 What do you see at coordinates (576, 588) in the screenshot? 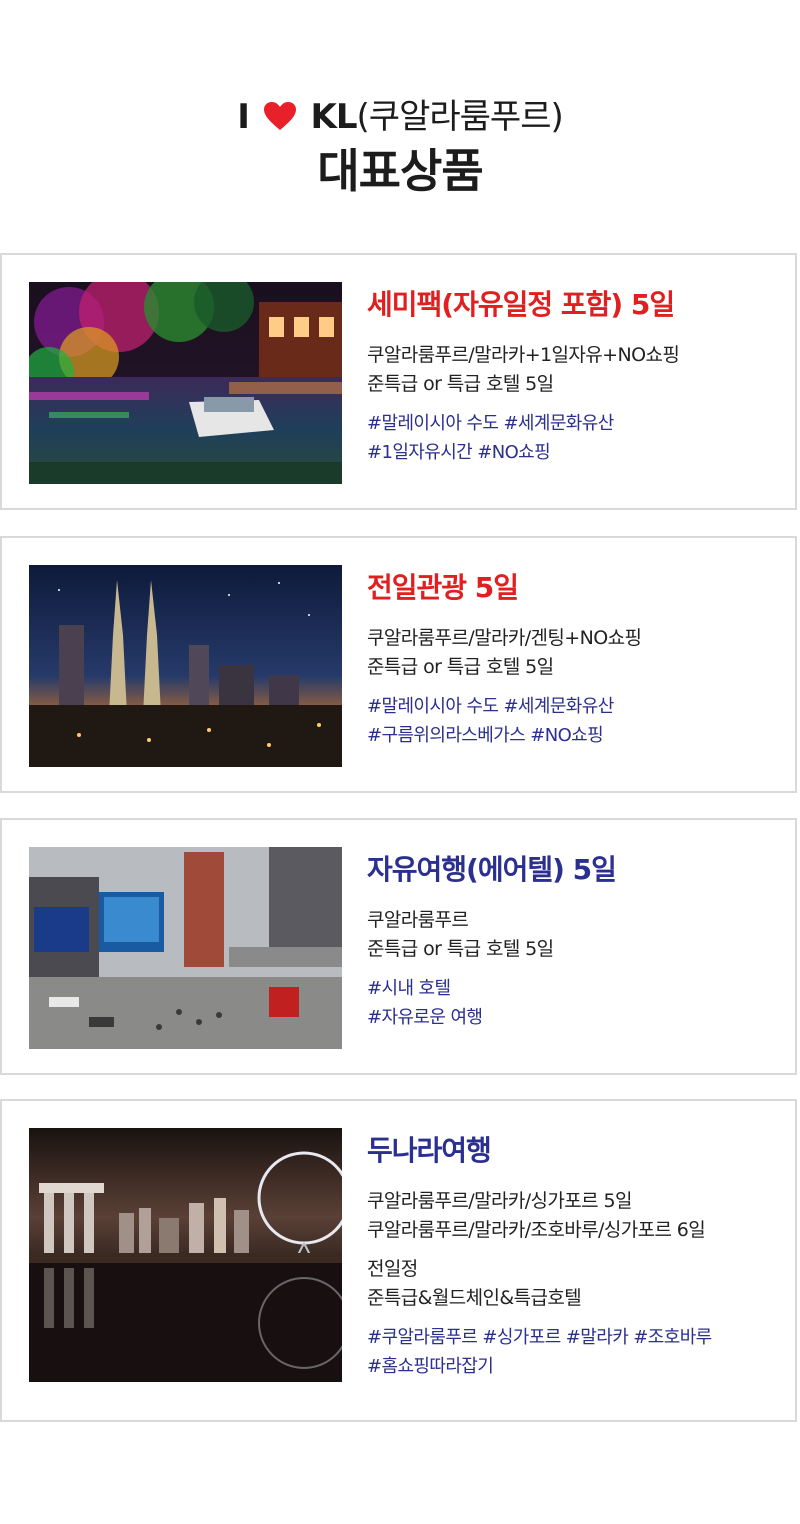
I see `product-name: 전일관광 5일` at bounding box center [576, 588].